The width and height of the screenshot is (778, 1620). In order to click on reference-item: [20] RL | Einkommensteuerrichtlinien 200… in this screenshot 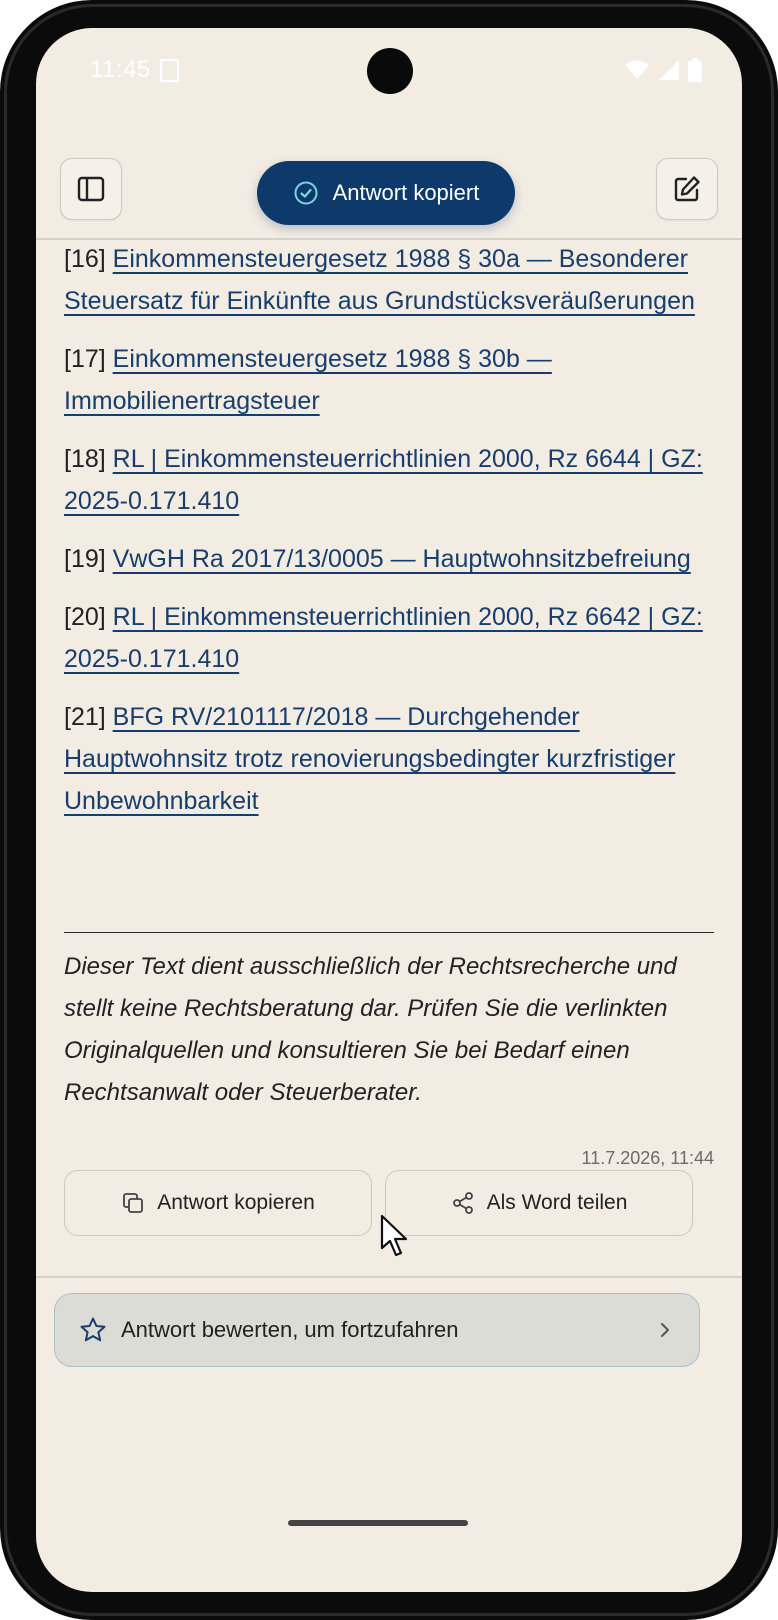, I will do `click(389, 638)`.